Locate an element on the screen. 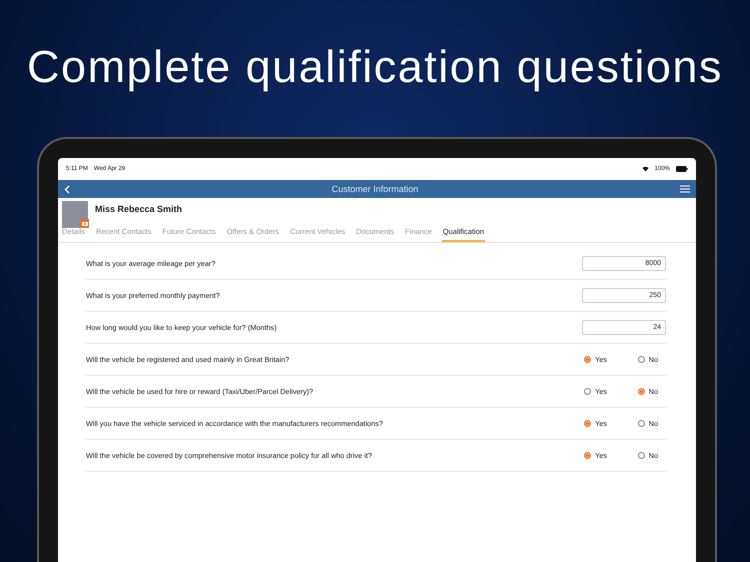 This screenshot has height=562, width=750. menu-button is located at coordinates (685, 189).